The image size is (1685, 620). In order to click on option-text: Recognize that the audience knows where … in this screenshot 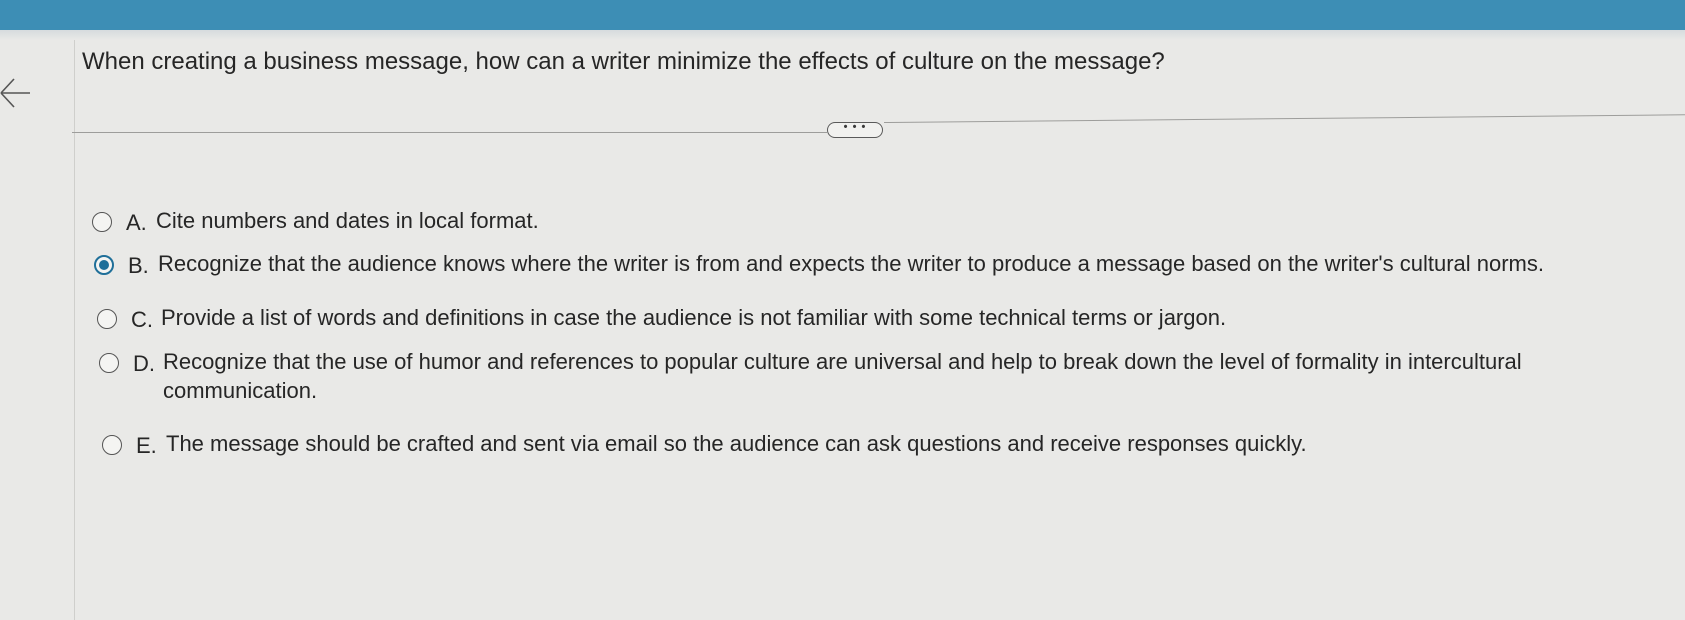, I will do `click(851, 263)`.